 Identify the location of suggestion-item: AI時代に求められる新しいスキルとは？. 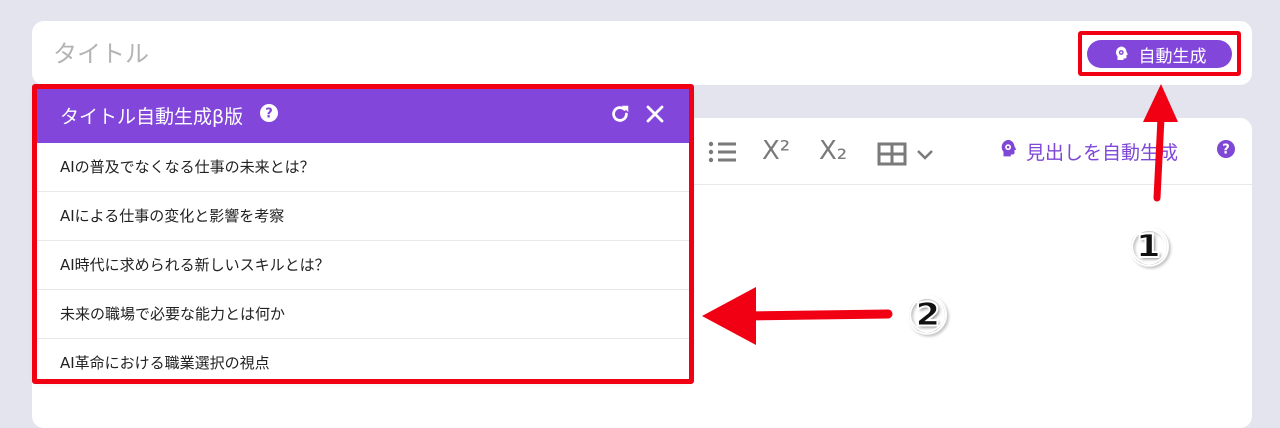
(362, 265).